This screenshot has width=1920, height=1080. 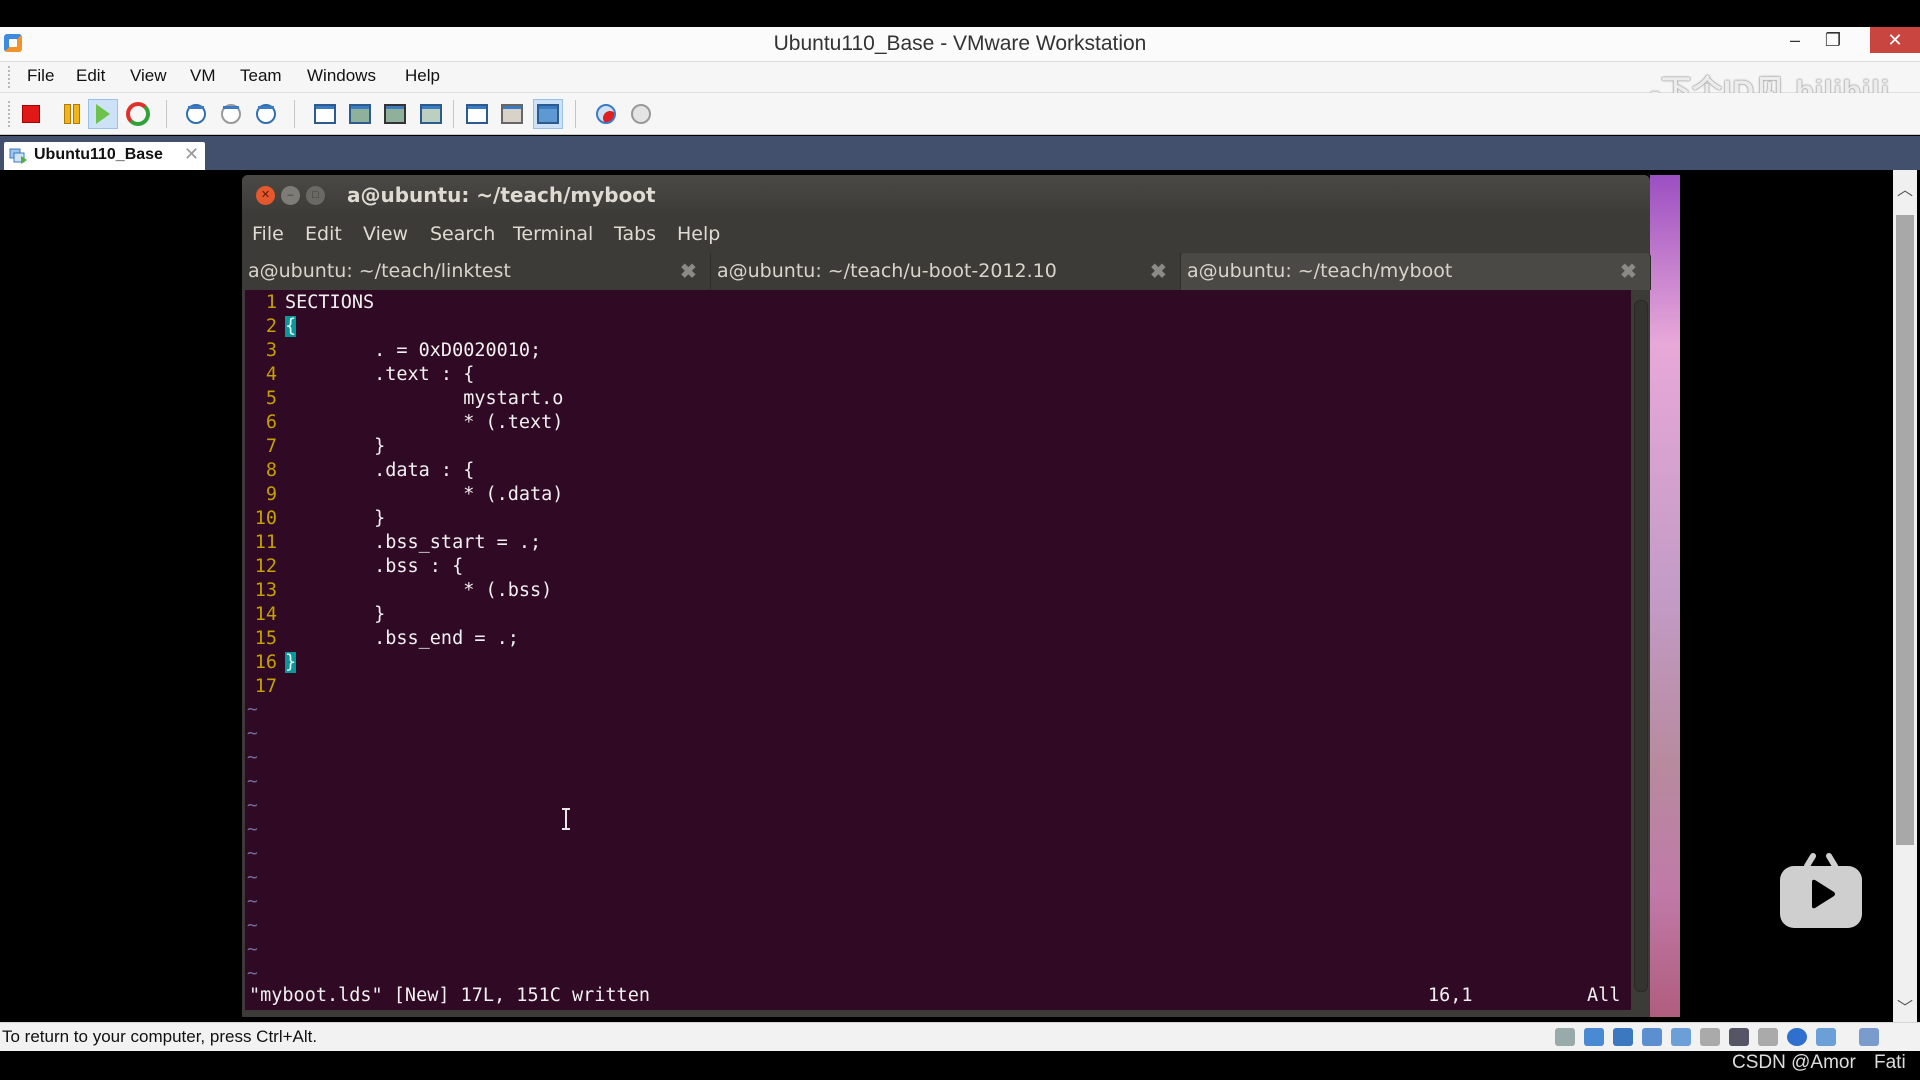 What do you see at coordinates (449, 995) in the screenshot?
I see `vim-status-message: "myboot.lds" [New] 17L, 151C written` at bounding box center [449, 995].